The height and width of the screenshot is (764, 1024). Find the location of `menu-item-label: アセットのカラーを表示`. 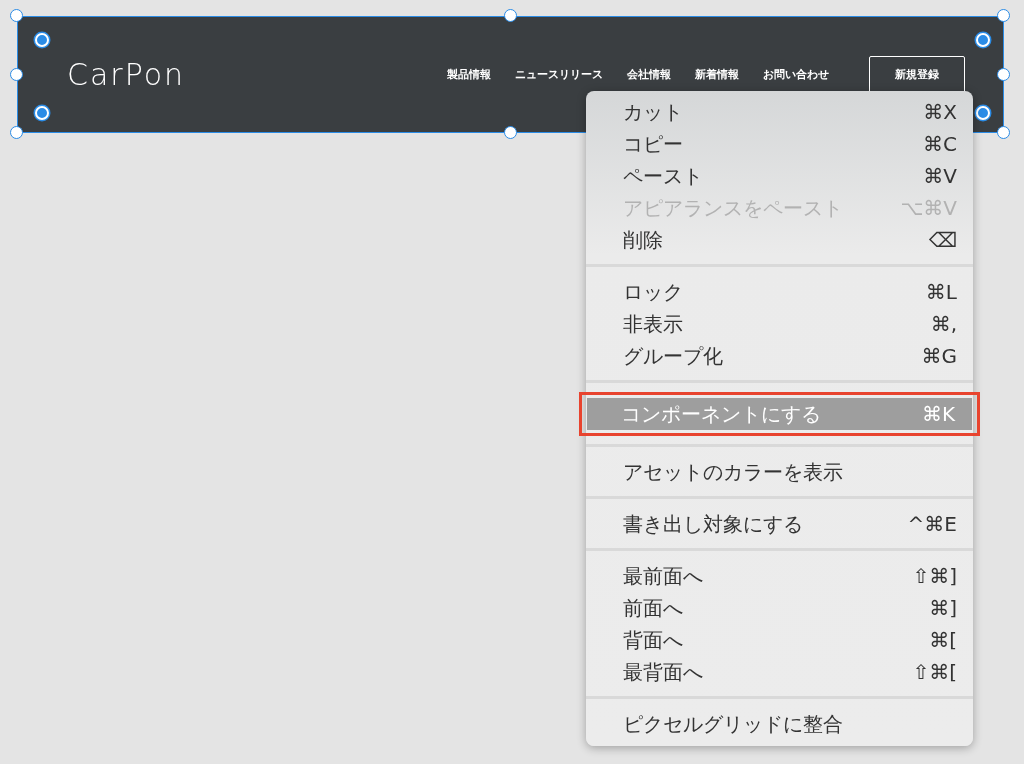

menu-item-label: アセットのカラーを表示 is located at coordinates (733, 472).